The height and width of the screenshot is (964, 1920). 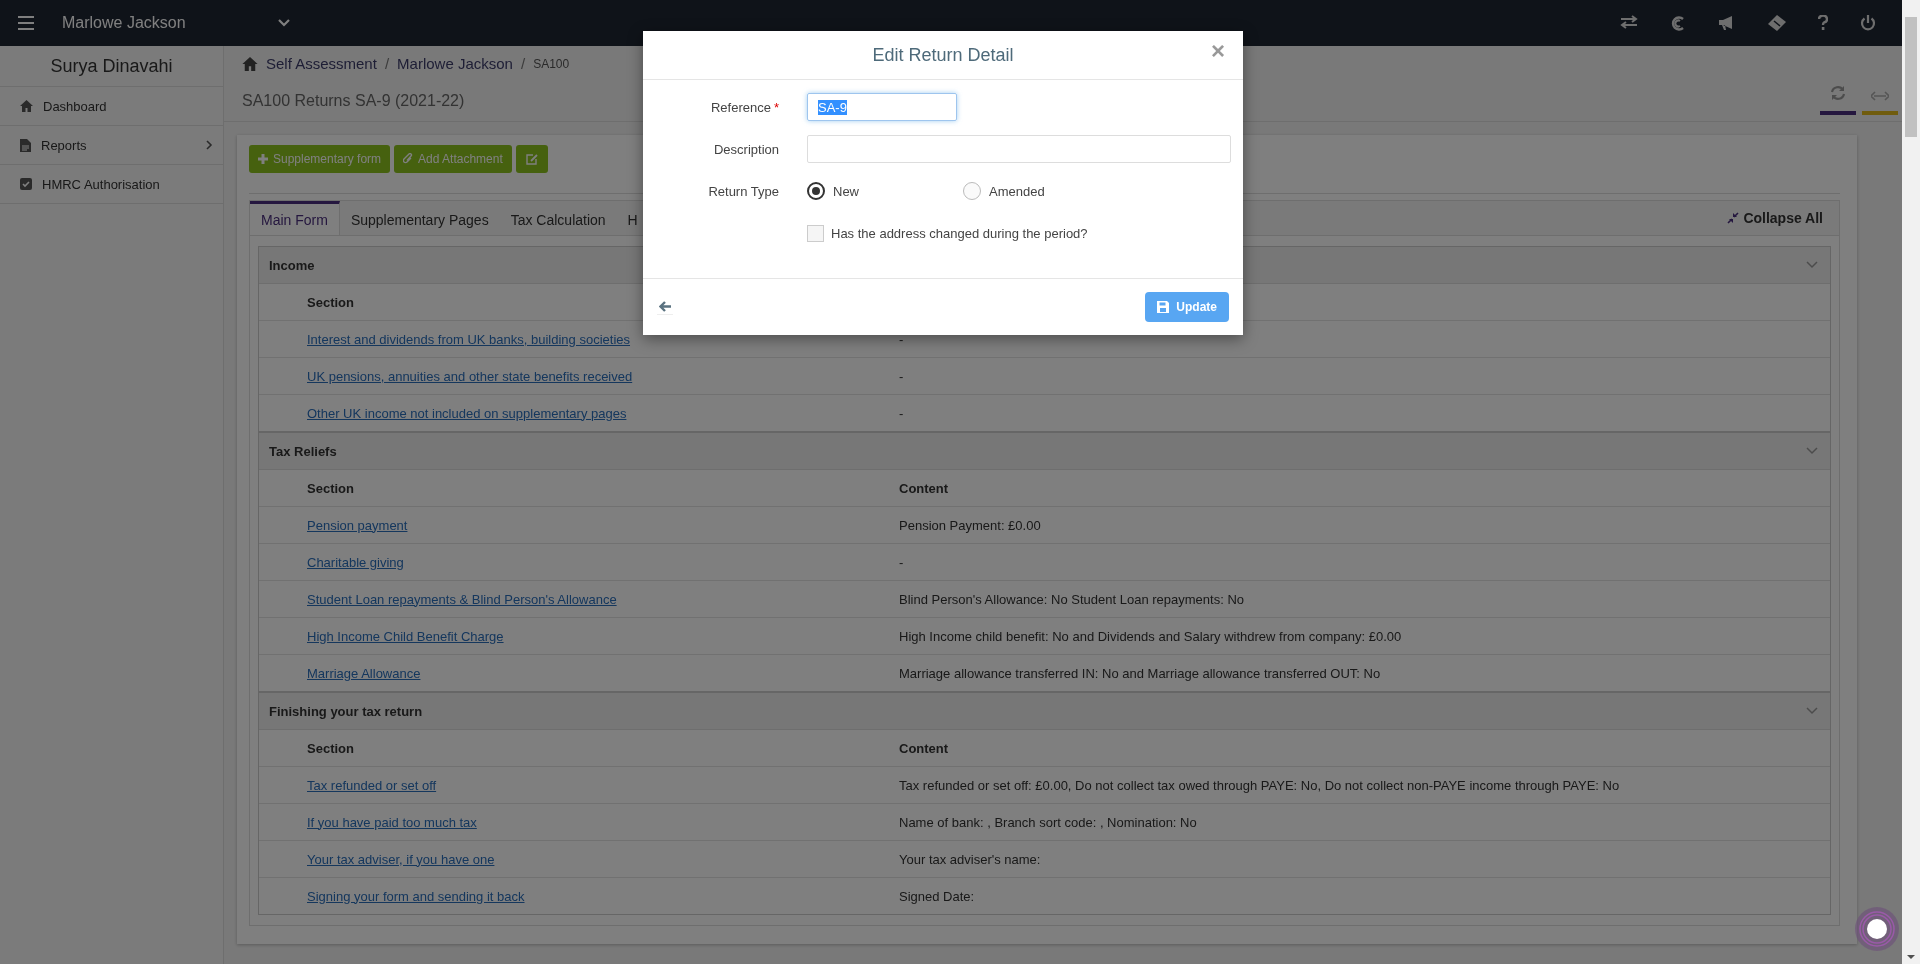 What do you see at coordinates (1838, 93) in the screenshot?
I see `refresh-icon` at bounding box center [1838, 93].